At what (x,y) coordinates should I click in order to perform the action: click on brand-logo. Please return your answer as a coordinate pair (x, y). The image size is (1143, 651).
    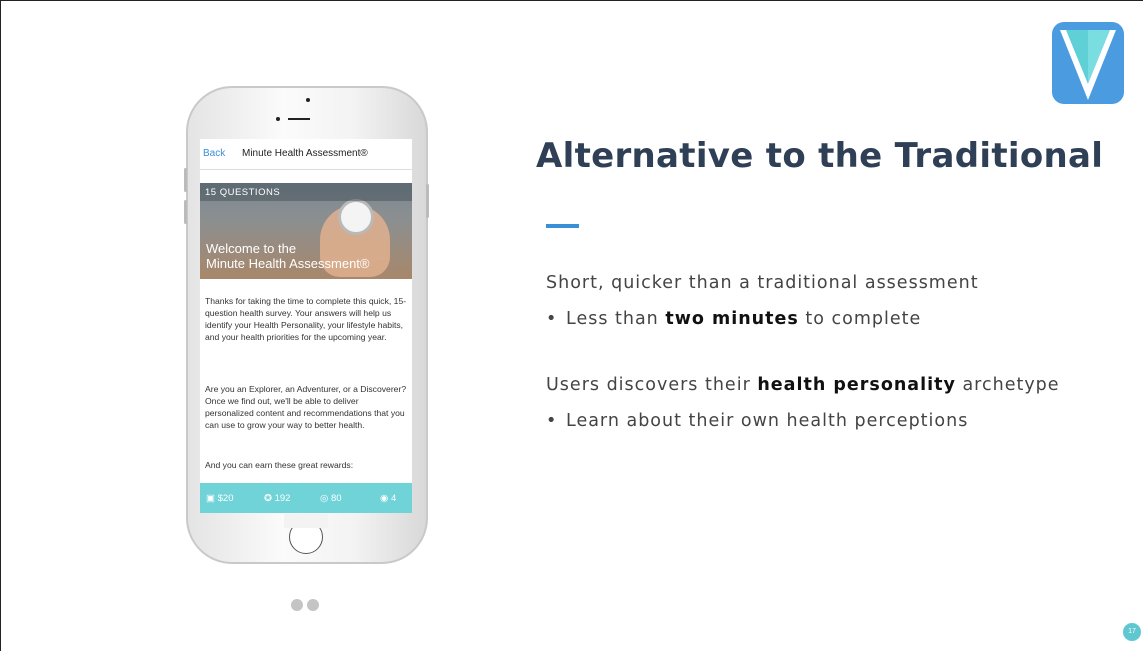
    Looking at the image, I should click on (1088, 63).